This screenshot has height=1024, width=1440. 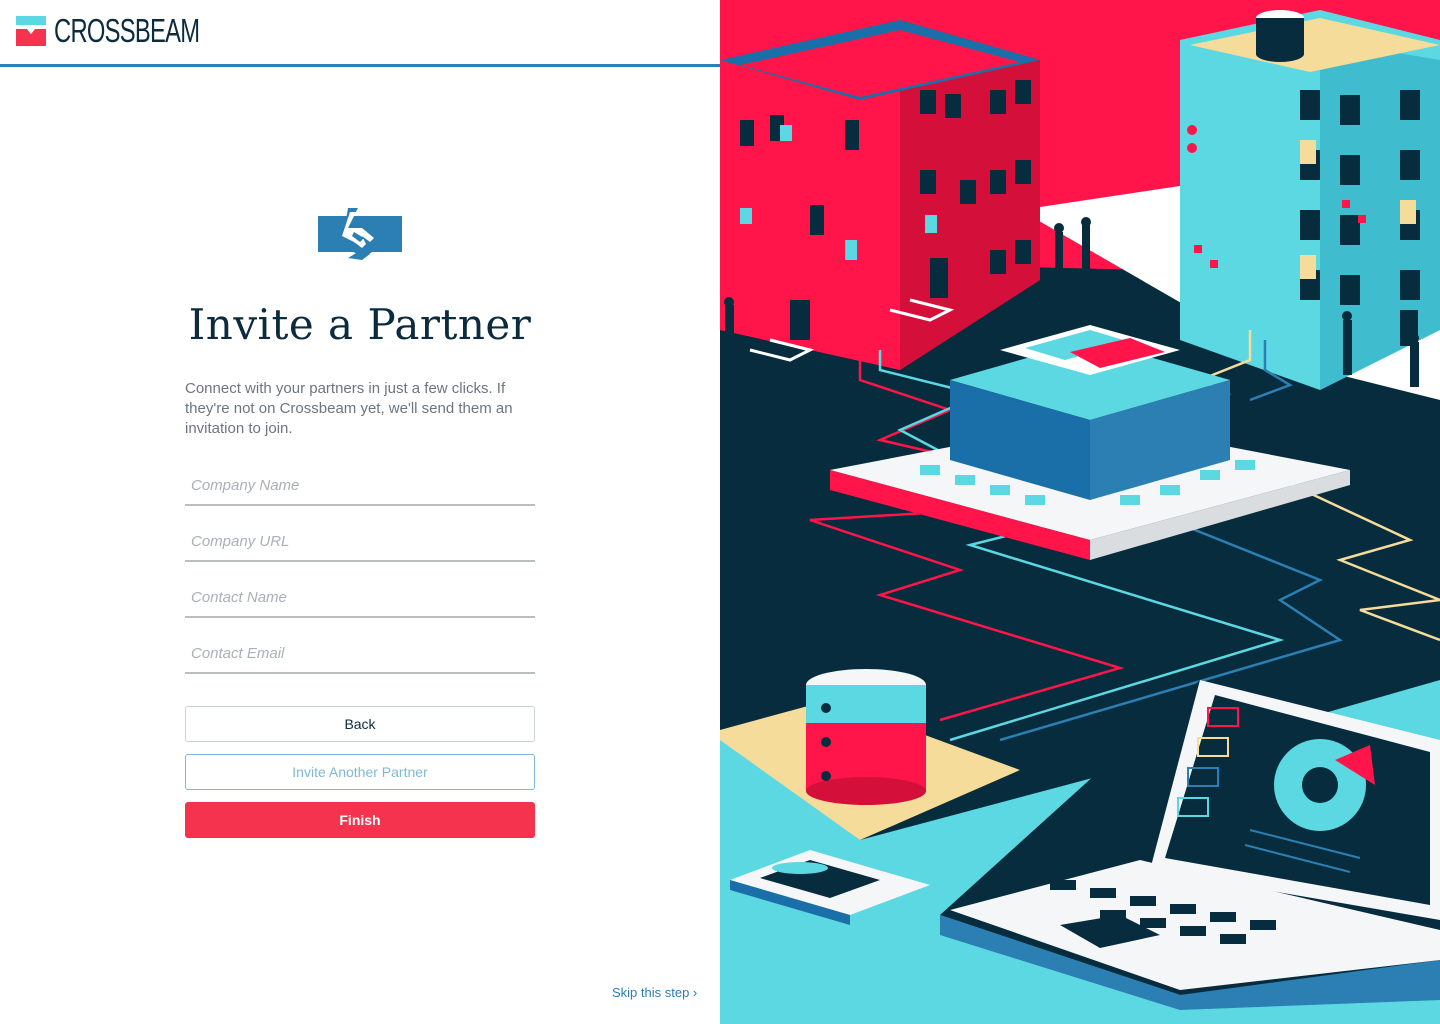 I want to click on company-name-field, so click(x=360, y=487).